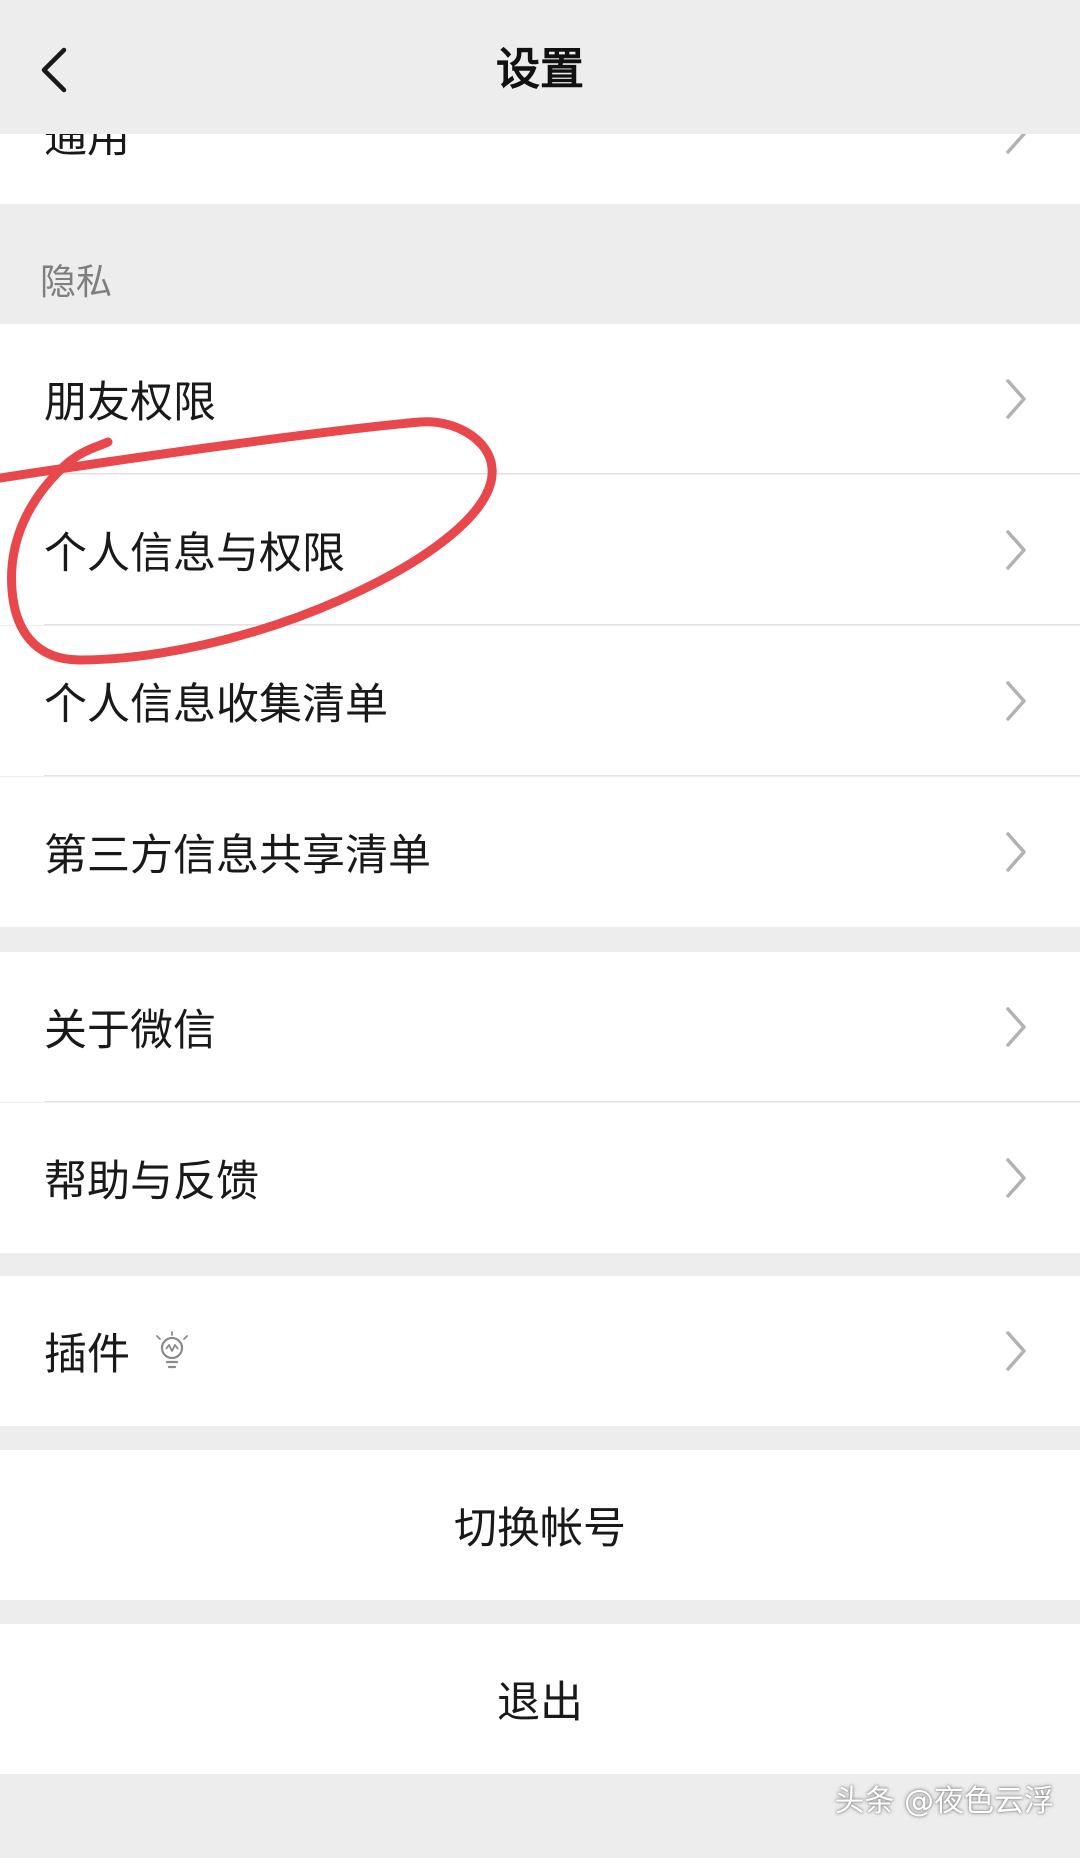 This screenshot has height=1858, width=1080. Describe the element at coordinates (172, 1350) in the screenshot. I see `lightbulb-icon` at that location.